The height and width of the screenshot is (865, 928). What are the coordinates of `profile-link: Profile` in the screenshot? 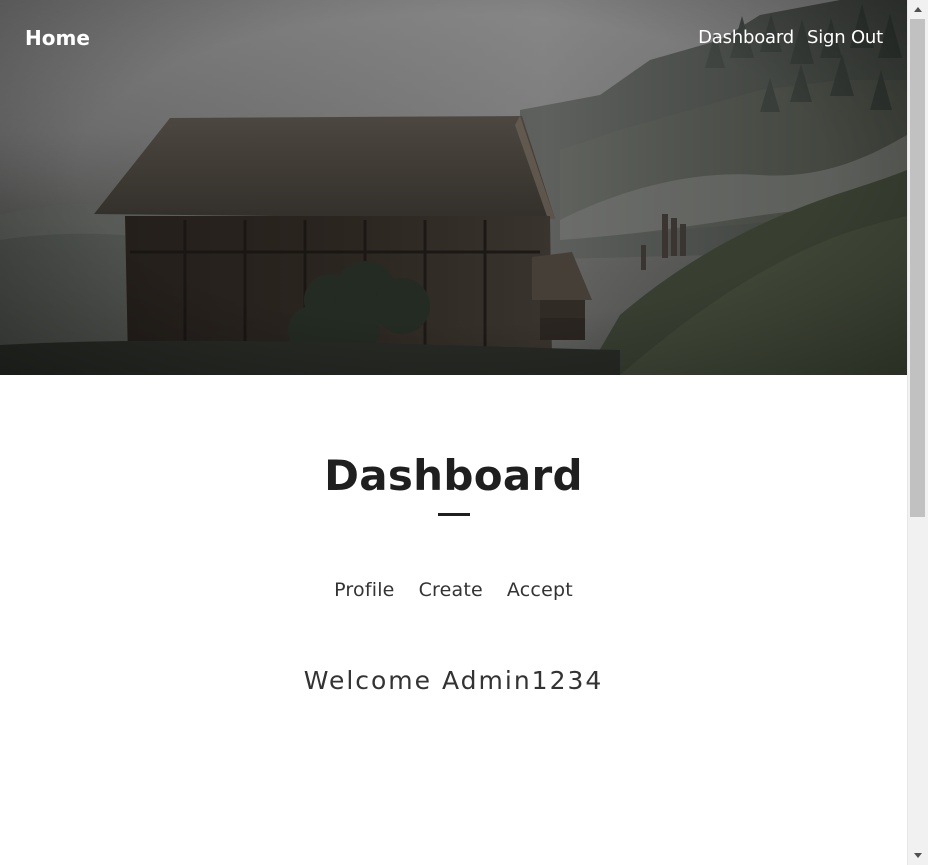 It's located at (364, 590).